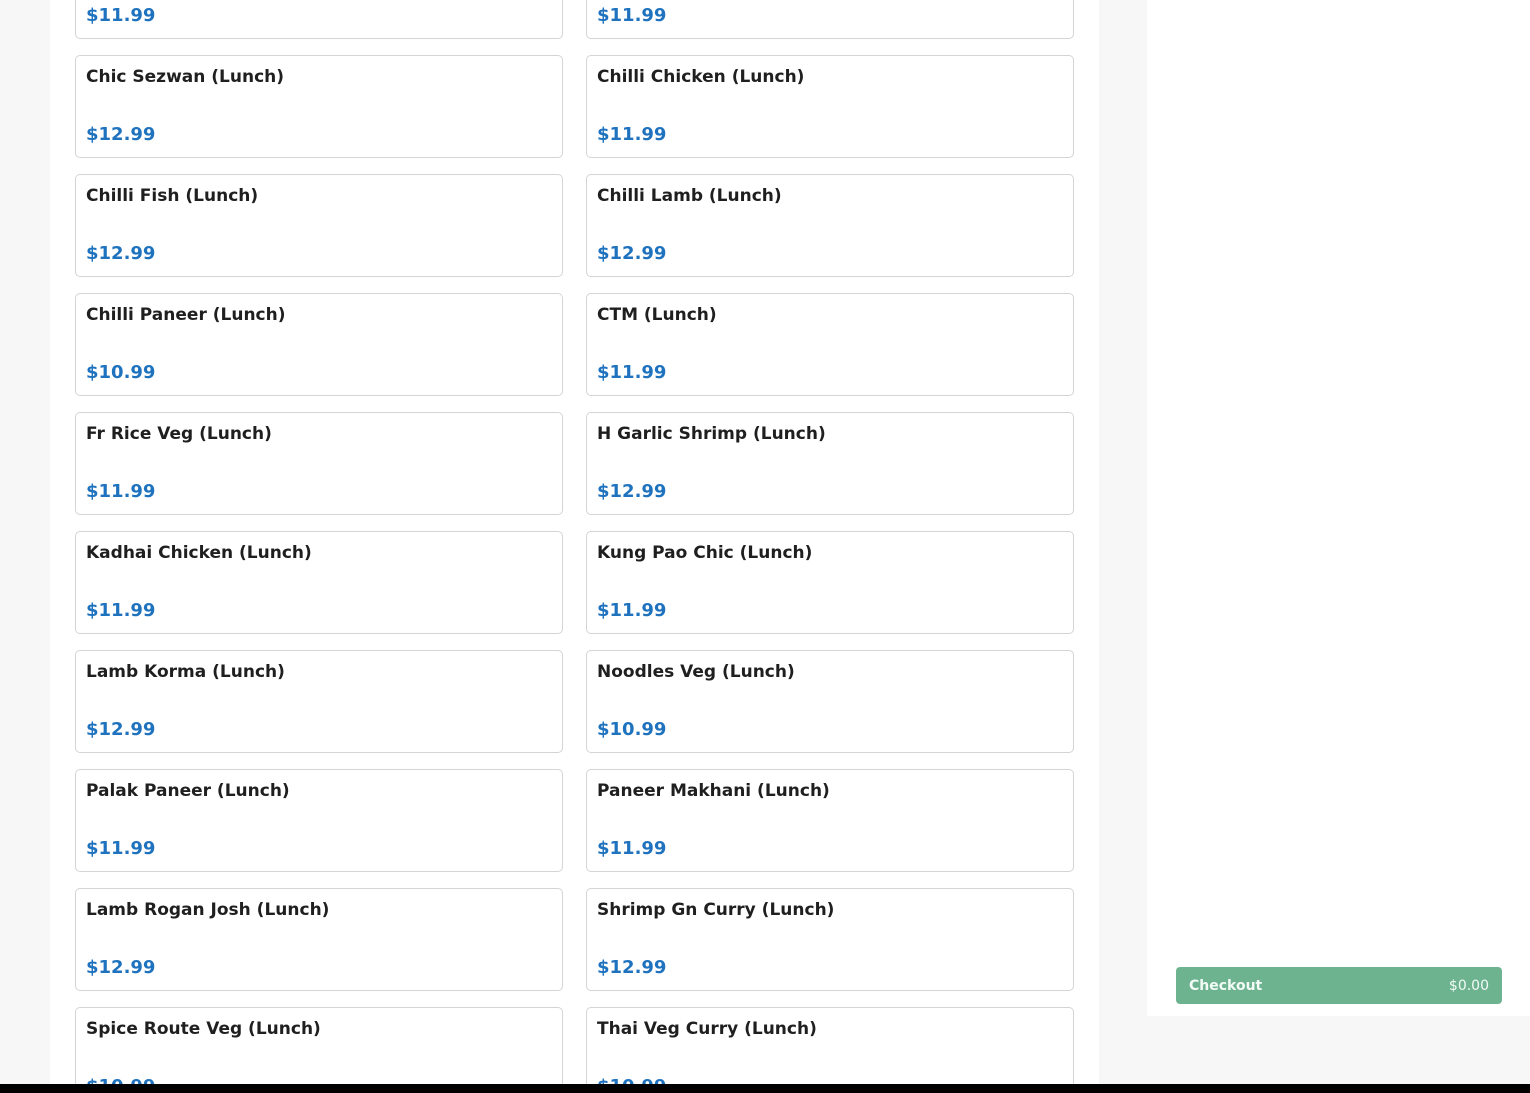  Describe the element at coordinates (716, 910) in the screenshot. I see `menu-item-name: Shrimp Gn Curry (Lunch)` at that location.